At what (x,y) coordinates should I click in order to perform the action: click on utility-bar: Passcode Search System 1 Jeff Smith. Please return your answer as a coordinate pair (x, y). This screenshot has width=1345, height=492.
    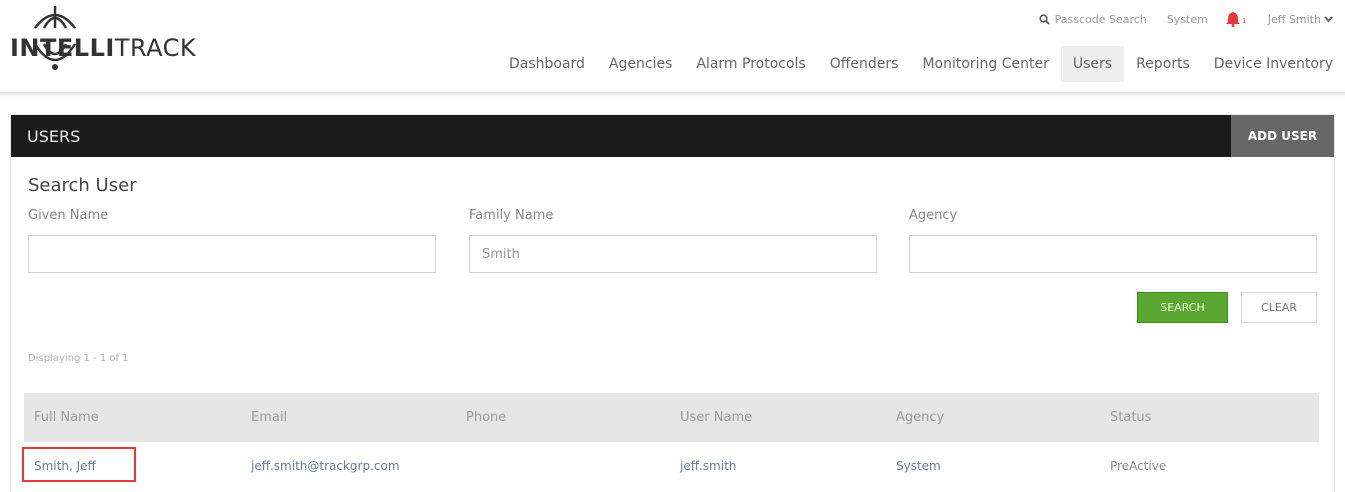
    Looking at the image, I should click on (1186, 19).